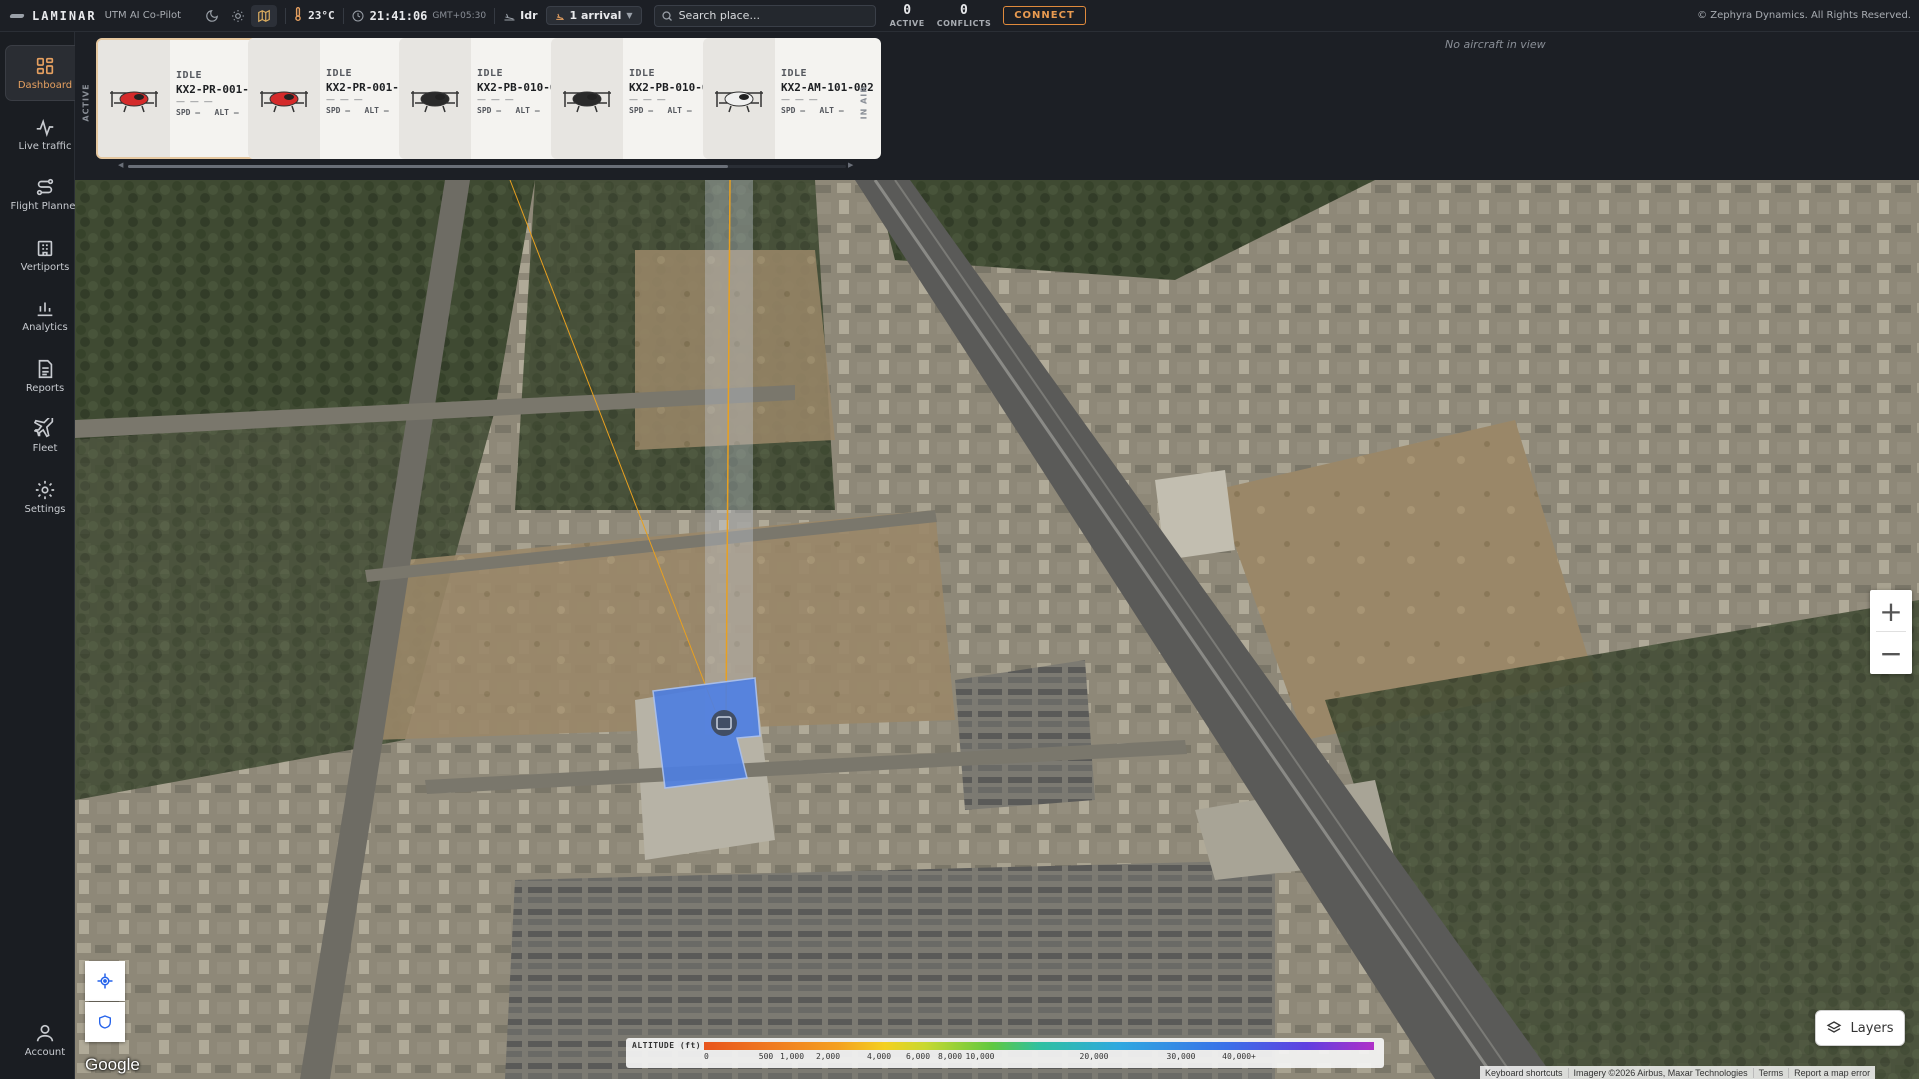 Image resolution: width=1919 pixels, height=1079 pixels. I want to click on bar-chart-icon, so click(45, 309).